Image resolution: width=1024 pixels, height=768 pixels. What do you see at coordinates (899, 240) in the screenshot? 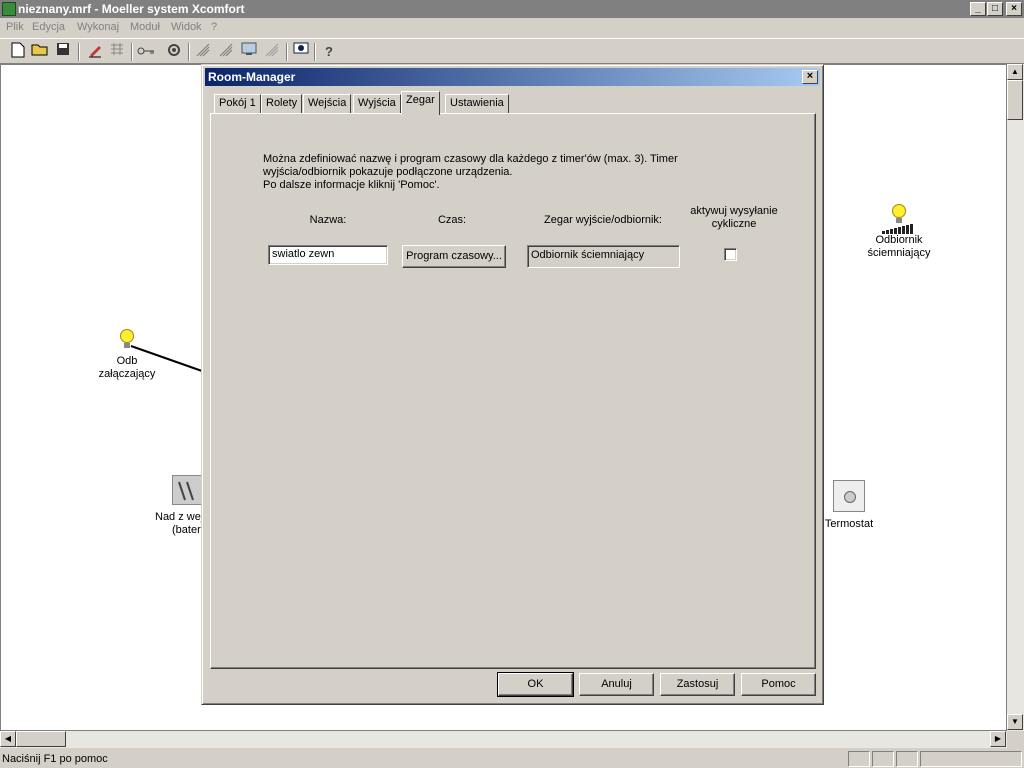
I see `device-label: Odbiornik` at bounding box center [899, 240].